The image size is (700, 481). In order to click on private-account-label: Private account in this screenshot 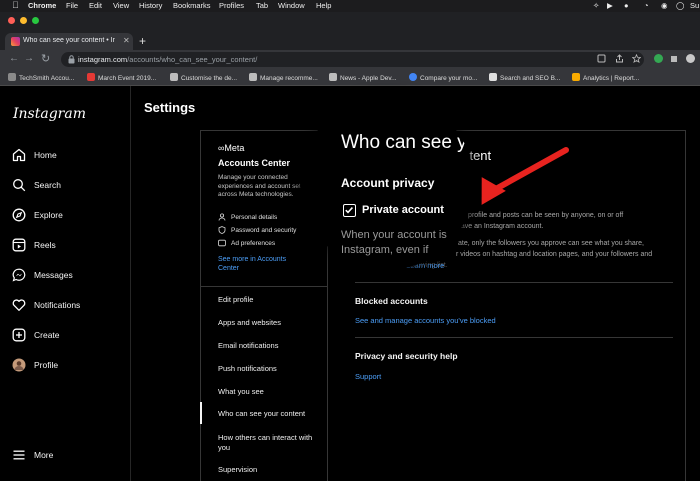, I will do `click(403, 210)`.